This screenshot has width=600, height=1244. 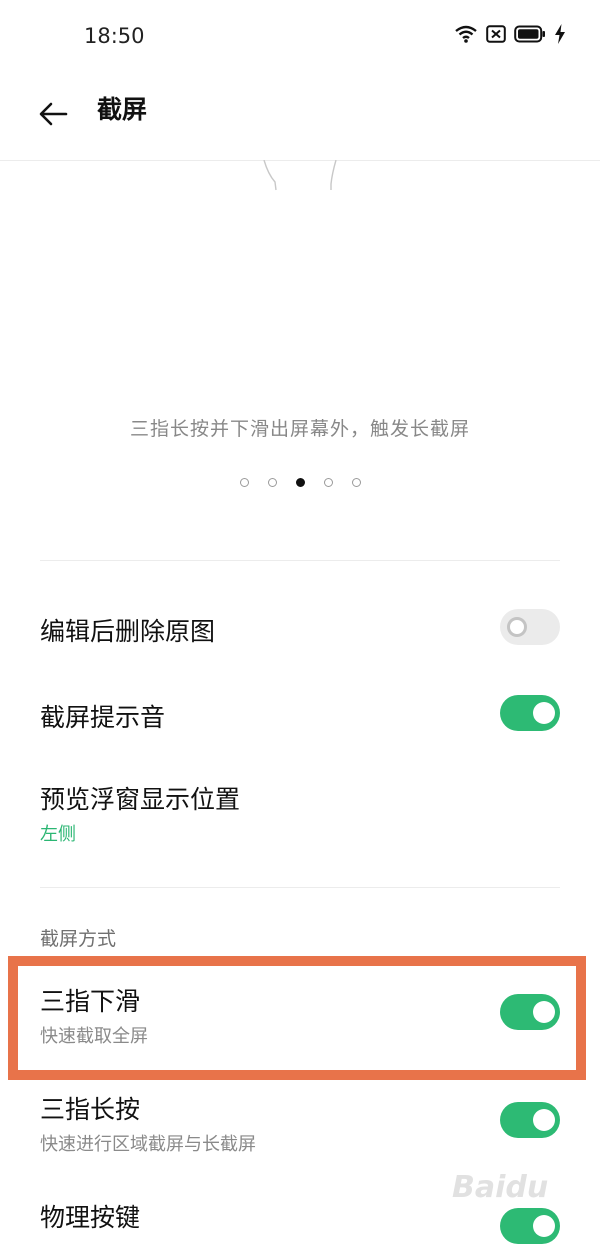 I want to click on physical-keys-toggle, so click(x=530, y=1226).